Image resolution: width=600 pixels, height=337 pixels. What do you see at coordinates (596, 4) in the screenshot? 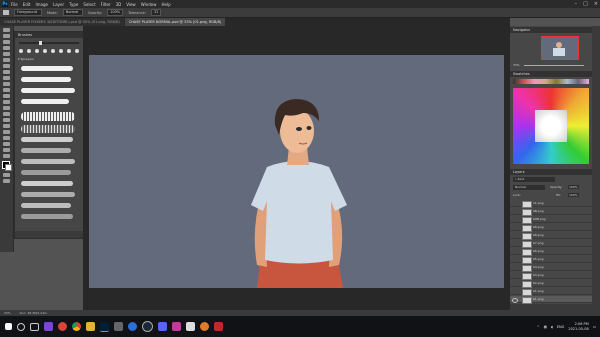
I see `close-icon: ×` at bounding box center [596, 4].